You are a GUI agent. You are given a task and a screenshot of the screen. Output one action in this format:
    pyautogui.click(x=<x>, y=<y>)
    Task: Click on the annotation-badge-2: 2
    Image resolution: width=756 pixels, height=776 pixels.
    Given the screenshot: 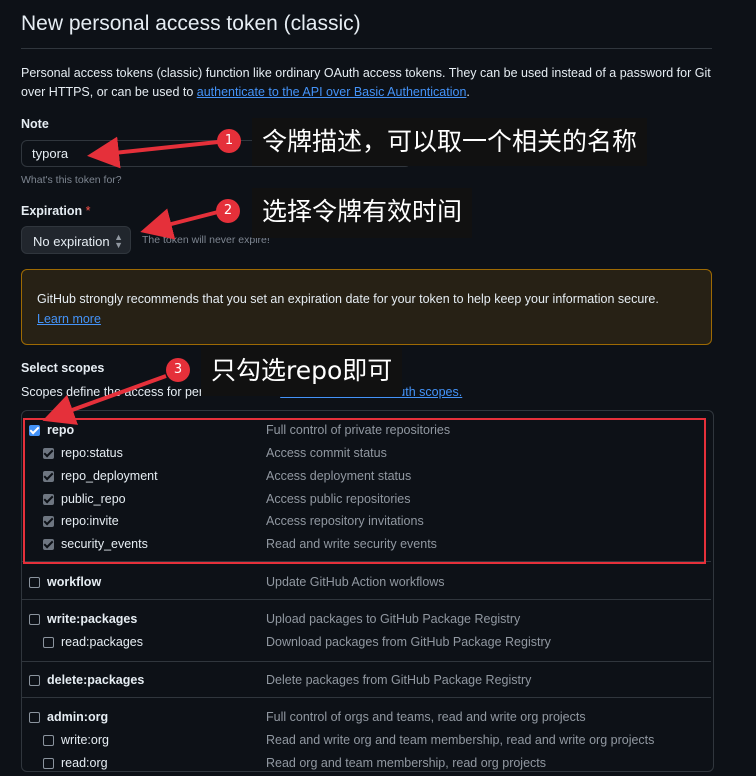 What is the action you would take?
    pyautogui.click(x=228, y=211)
    